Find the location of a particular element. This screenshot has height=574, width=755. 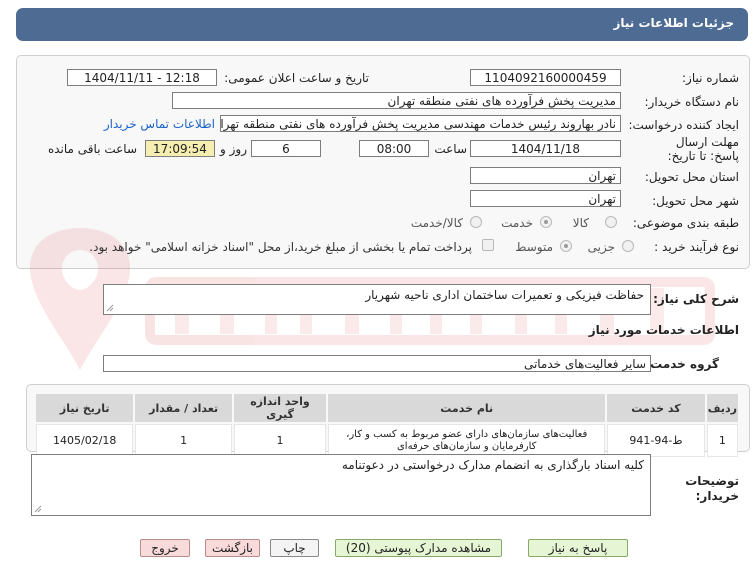

treasury-payment-checkbox is located at coordinates (488, 245).